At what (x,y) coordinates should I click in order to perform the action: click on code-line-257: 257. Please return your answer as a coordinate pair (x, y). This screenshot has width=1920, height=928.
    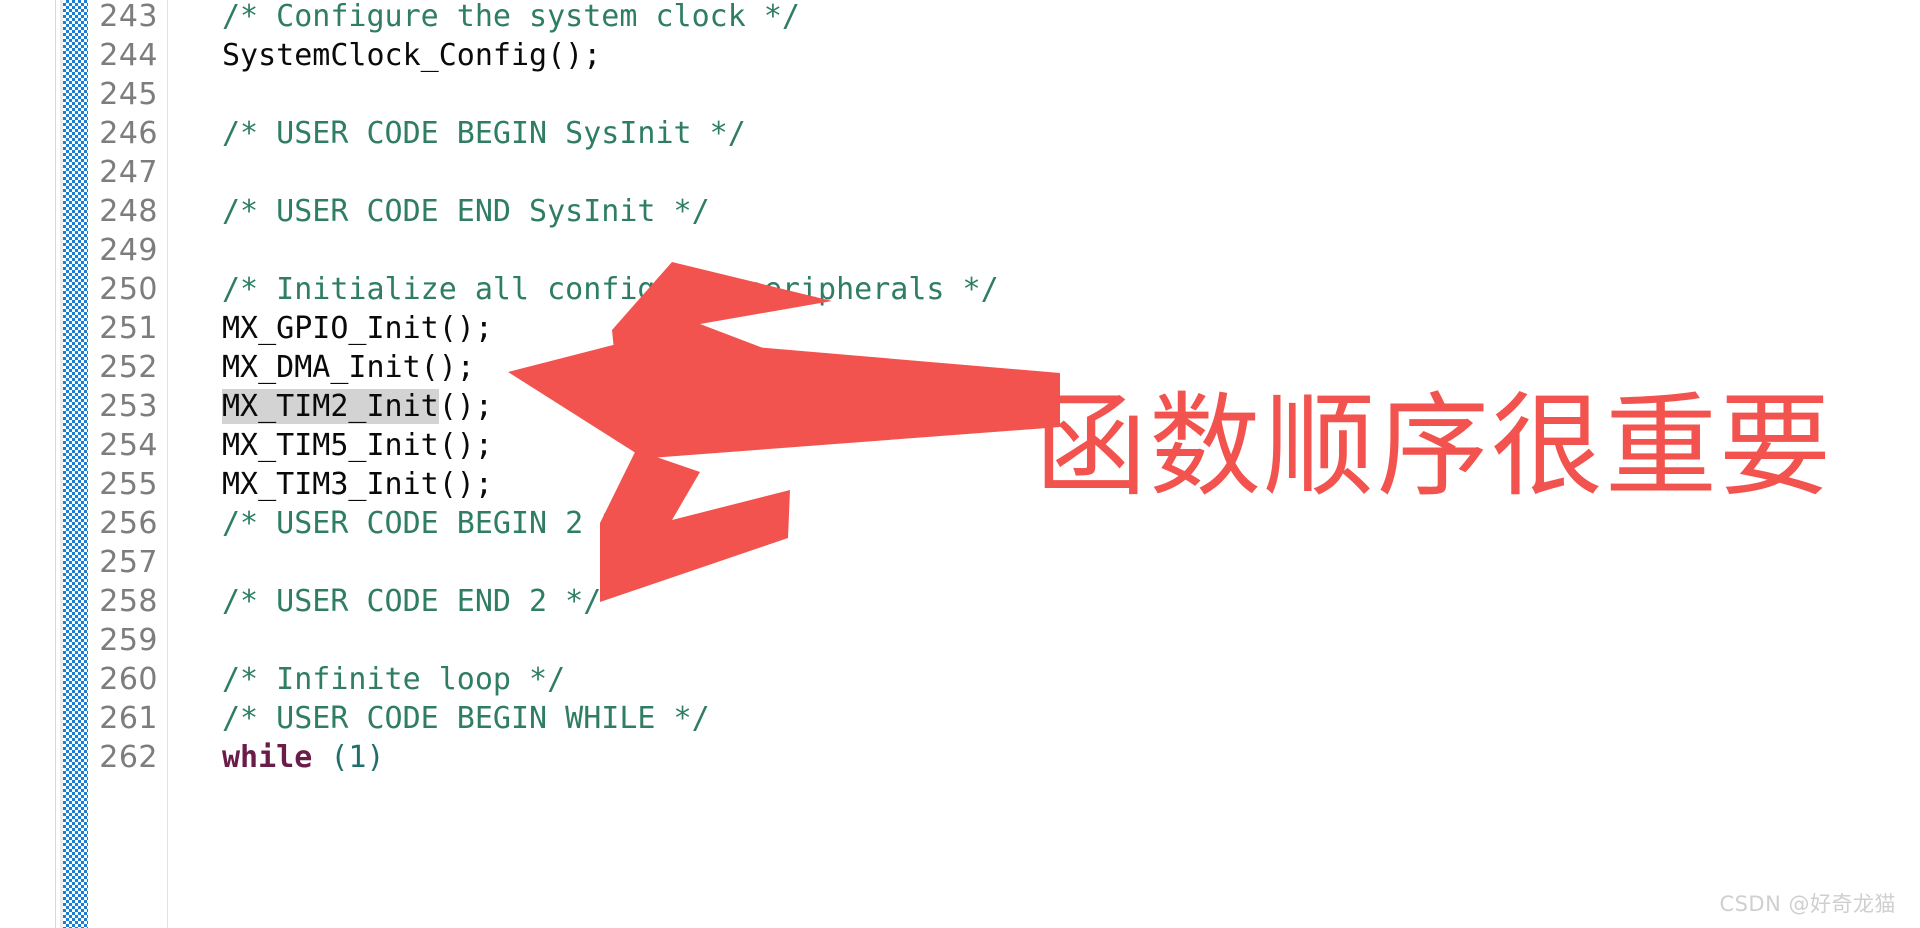
    Looking at the image, I should click on (960, 562).